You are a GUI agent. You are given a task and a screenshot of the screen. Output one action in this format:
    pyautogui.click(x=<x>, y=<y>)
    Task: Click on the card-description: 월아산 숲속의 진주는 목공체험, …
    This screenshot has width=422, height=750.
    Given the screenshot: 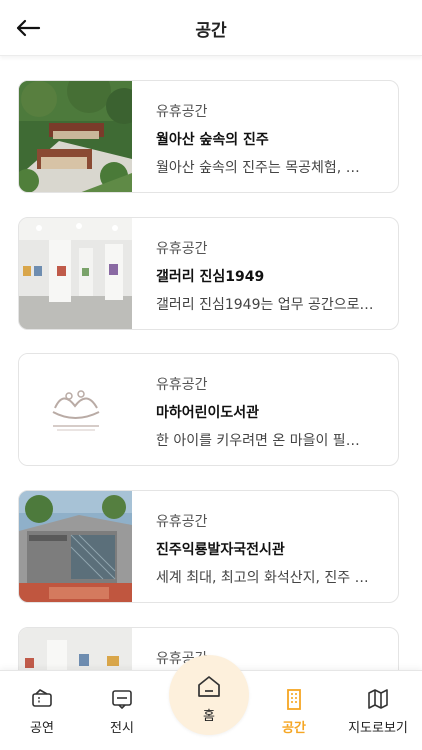 What is the action you would take?
    pyautogui.click(x=258, y=168)
    